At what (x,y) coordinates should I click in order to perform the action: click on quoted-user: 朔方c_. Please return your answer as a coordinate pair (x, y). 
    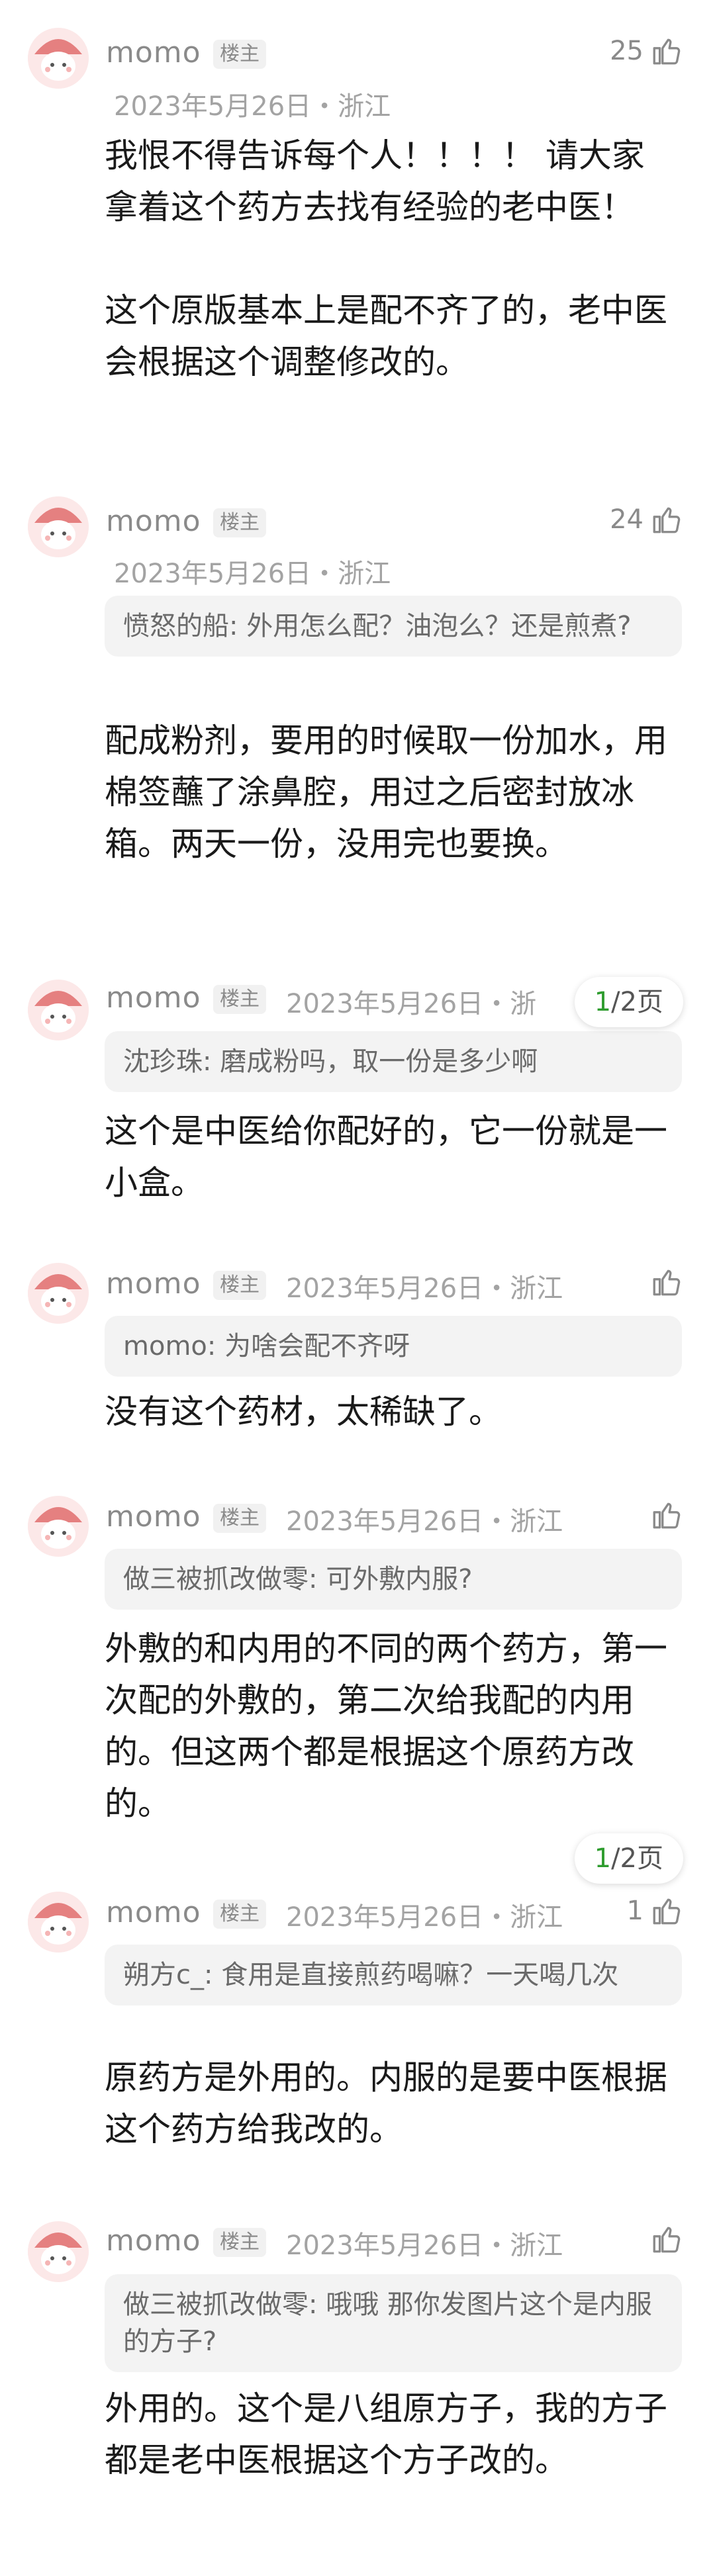
    Looking at the image, I should click on (163, 1975).